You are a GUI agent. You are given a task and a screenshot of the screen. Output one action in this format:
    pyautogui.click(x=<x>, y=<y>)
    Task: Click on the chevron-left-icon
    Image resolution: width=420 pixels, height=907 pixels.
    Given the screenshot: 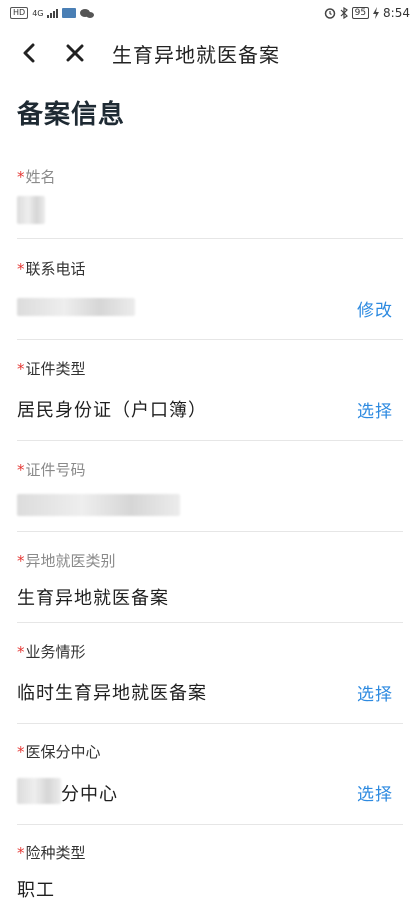 What is the action you would take?
    pyautogui.click(x=29, y=53)
    